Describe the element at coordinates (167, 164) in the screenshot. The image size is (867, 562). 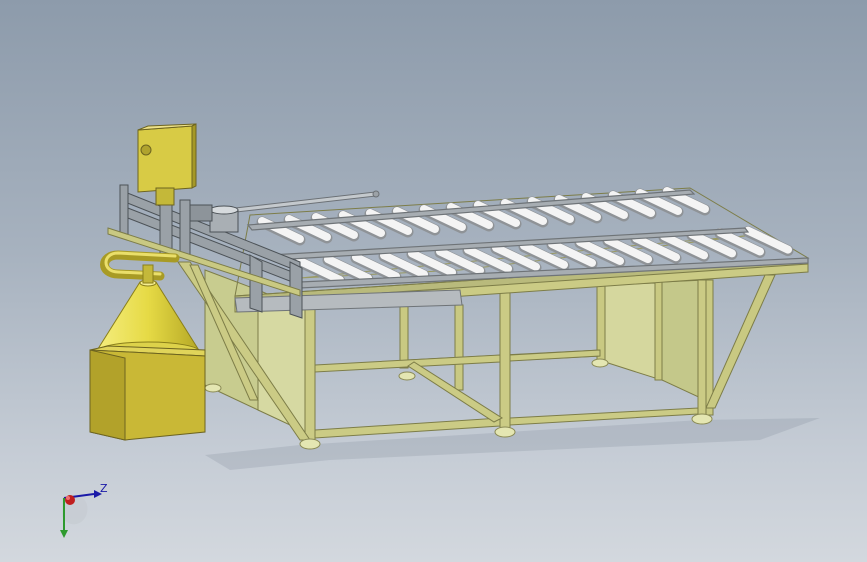
I see `control-cabinet` at that location.